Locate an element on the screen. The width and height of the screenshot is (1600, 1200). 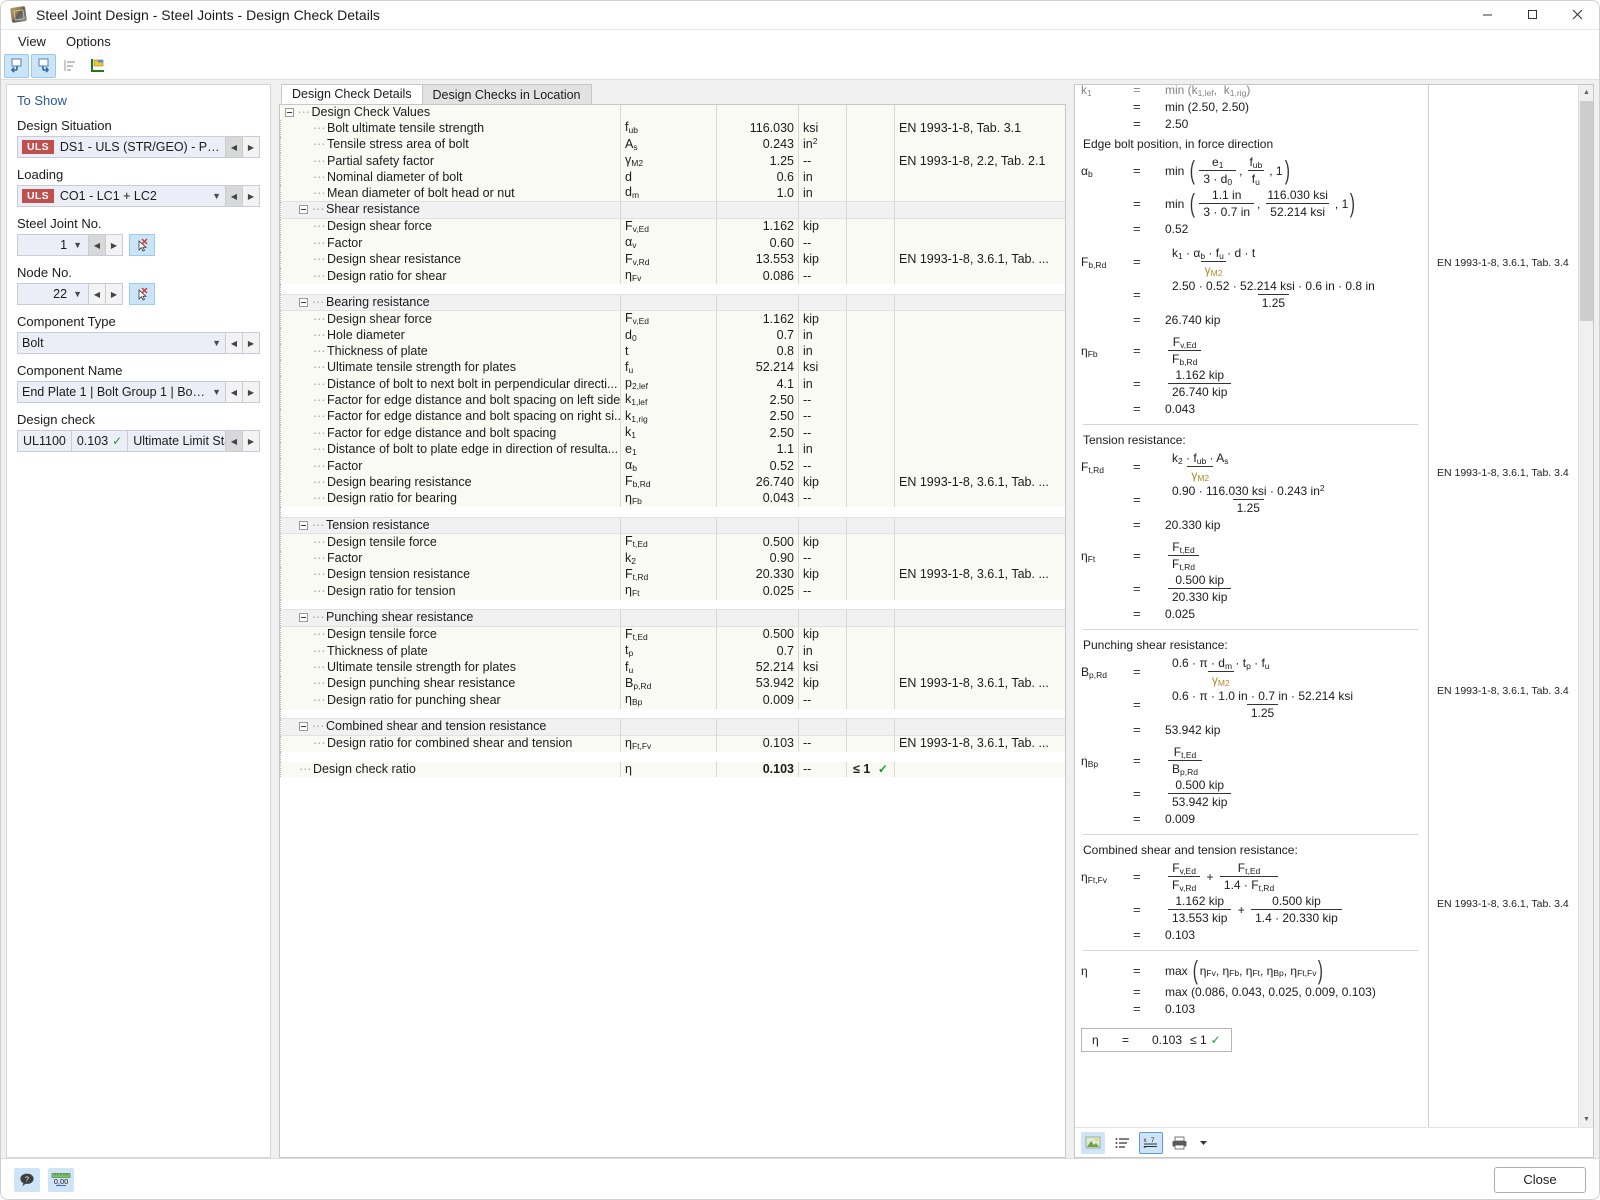
tab-design-checks-in-location: Design Checks in Location is located at coordinates (506, 94).